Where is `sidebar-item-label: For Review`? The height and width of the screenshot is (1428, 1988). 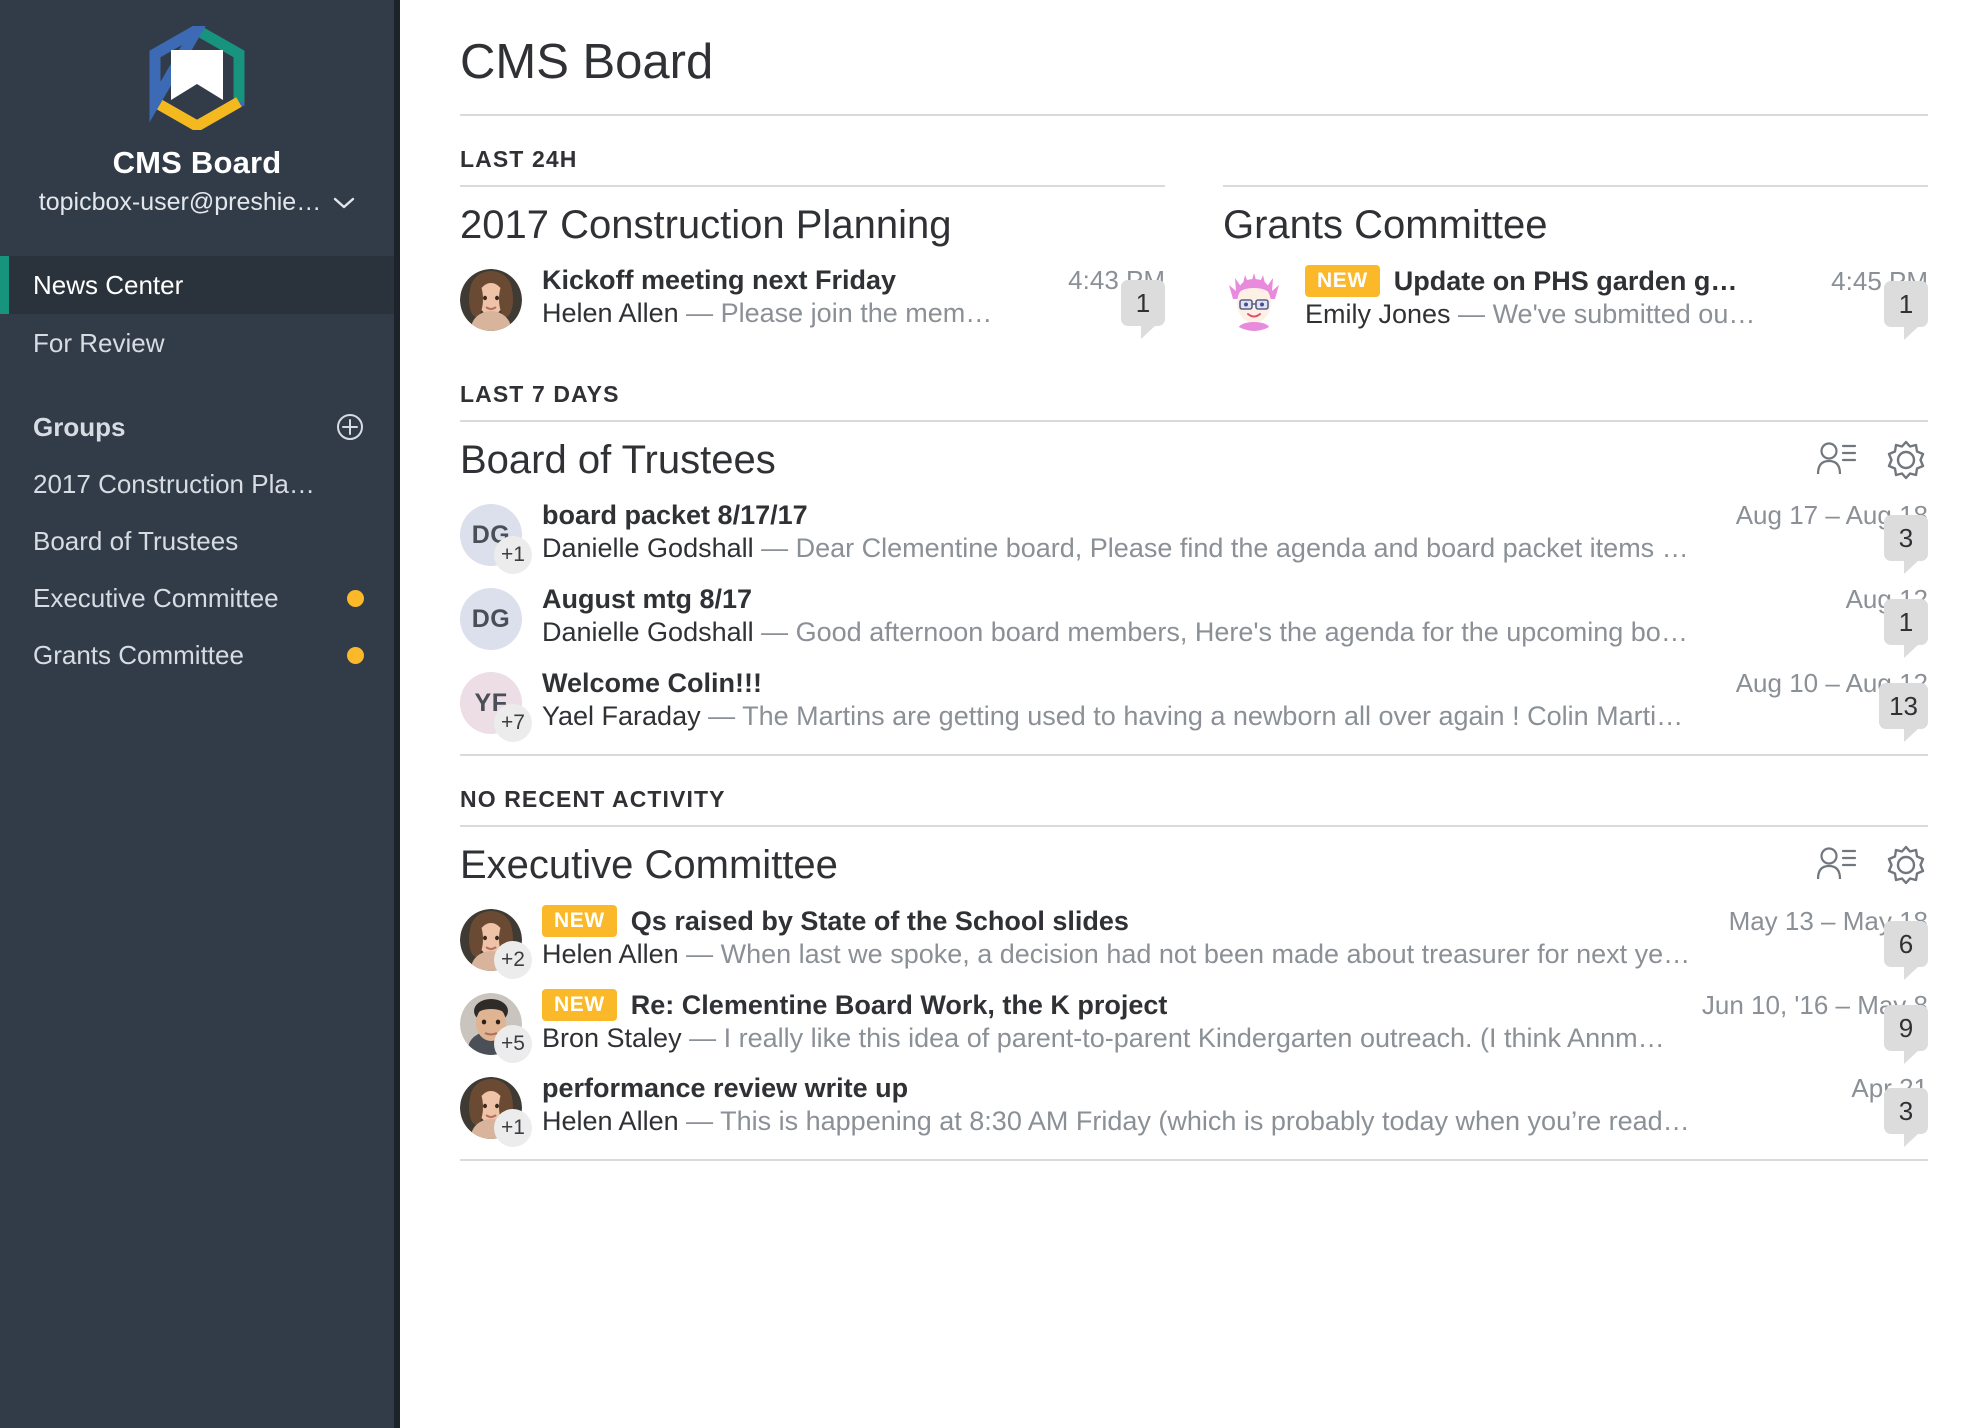
sidebar-item-label: For Review is located at coordinates (99, 342).